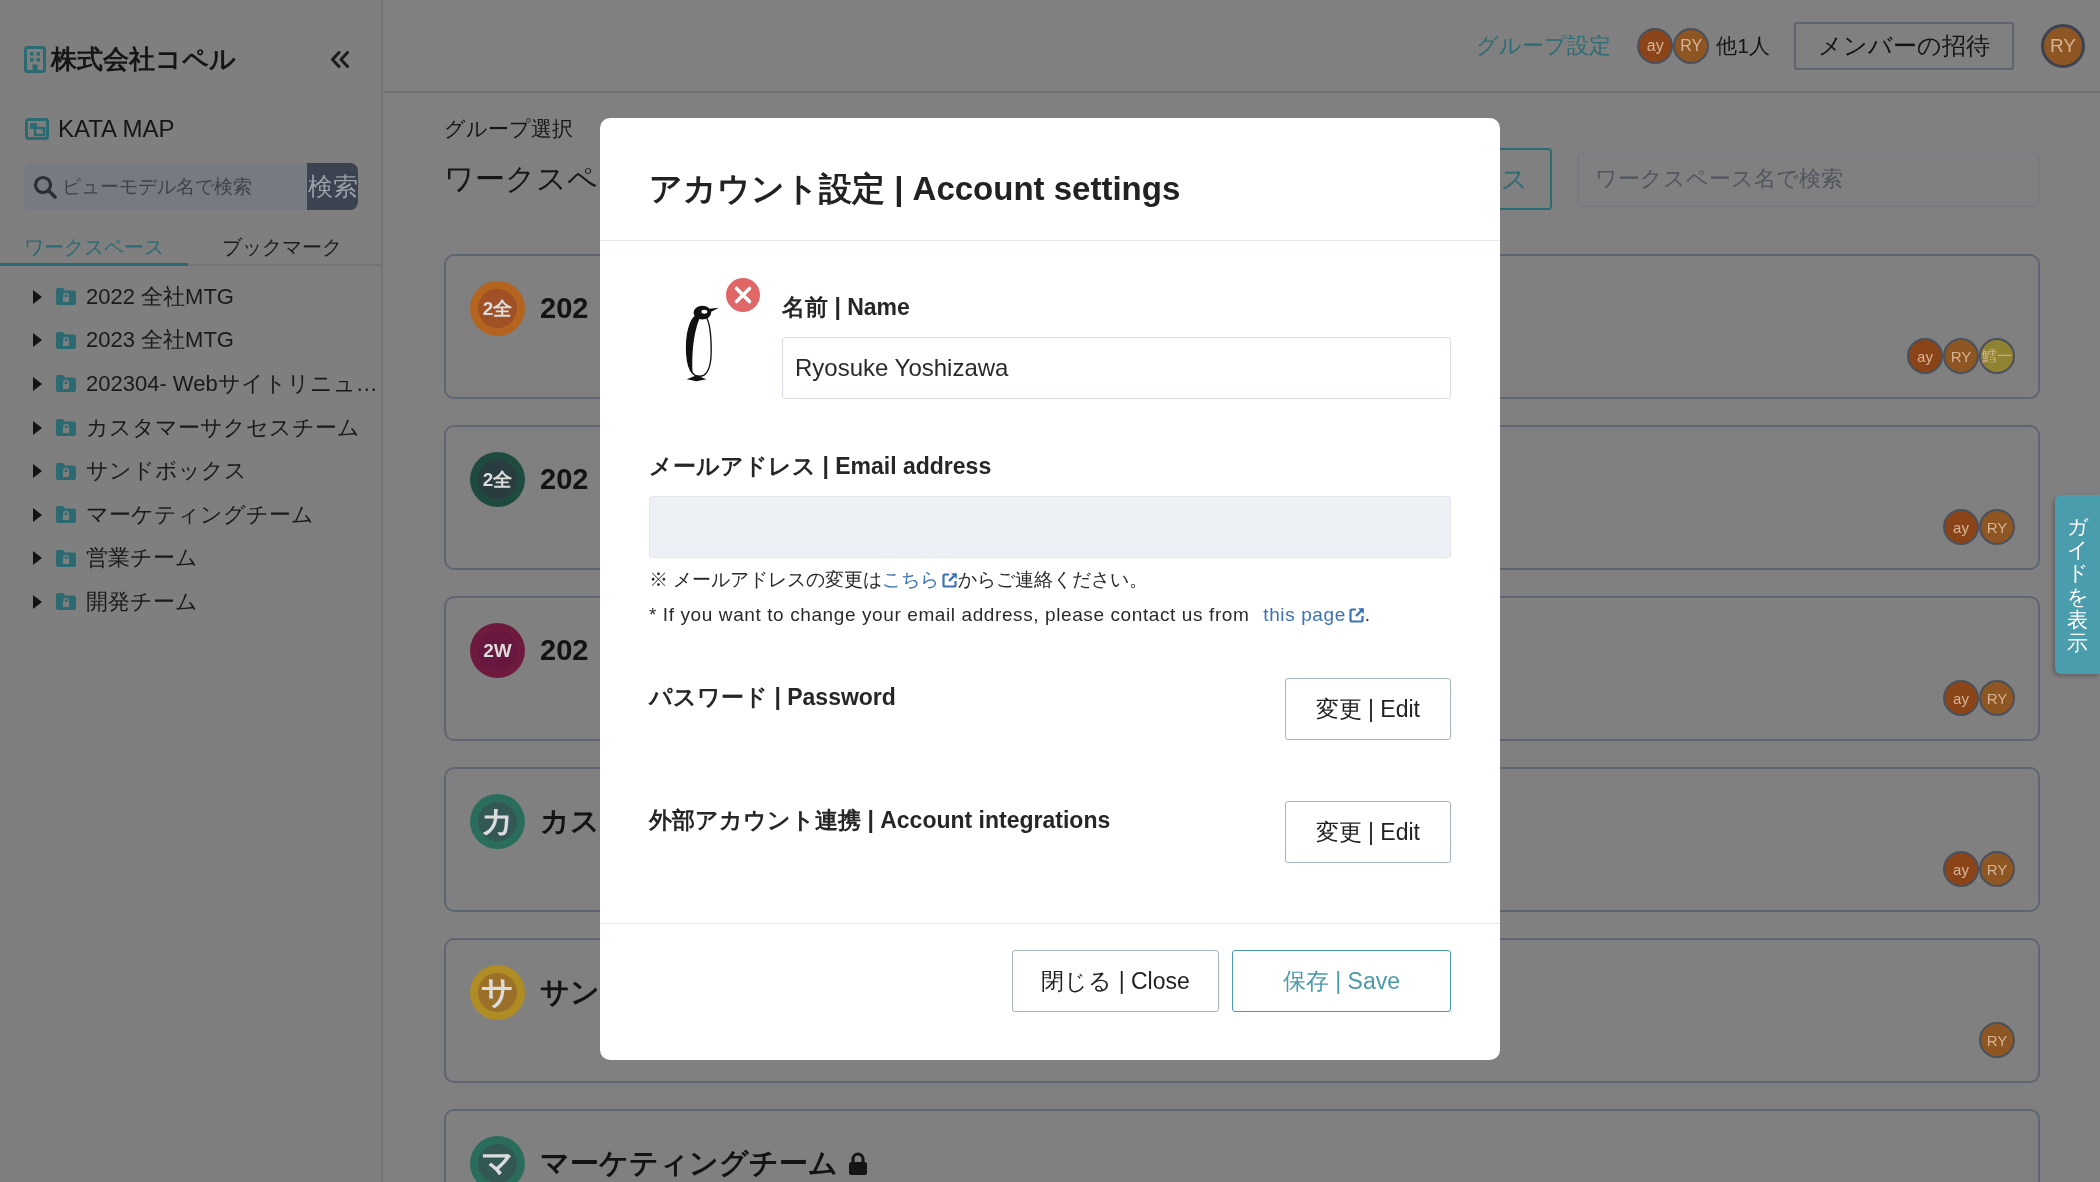  I want to click on workspace-title: サン, so click(570, 992).